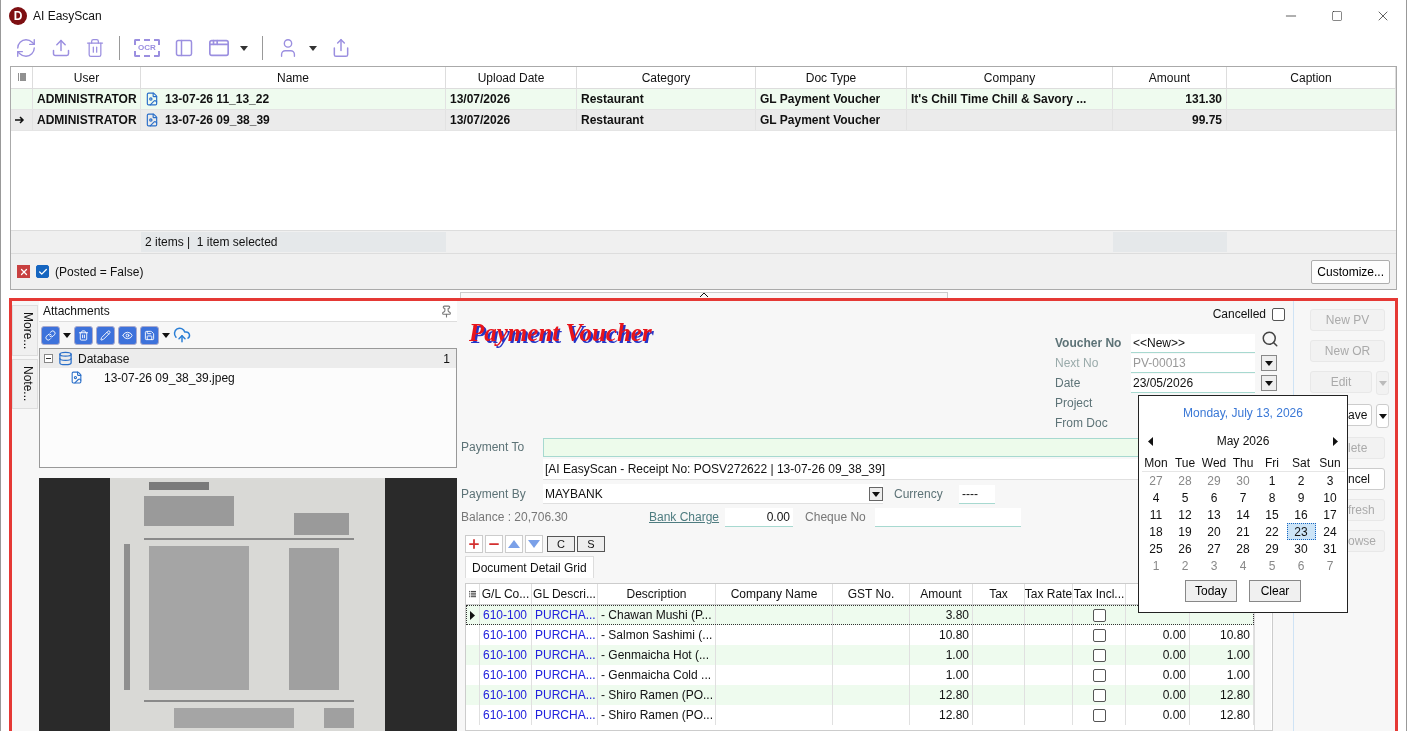 The image size is (1407, 731). I want to click on table-row: ADMINISTRATOR 13-07-26 09_38_39 13/07/2026 Restaurant GL Payment Voucher 99.75, so click(703, 120).